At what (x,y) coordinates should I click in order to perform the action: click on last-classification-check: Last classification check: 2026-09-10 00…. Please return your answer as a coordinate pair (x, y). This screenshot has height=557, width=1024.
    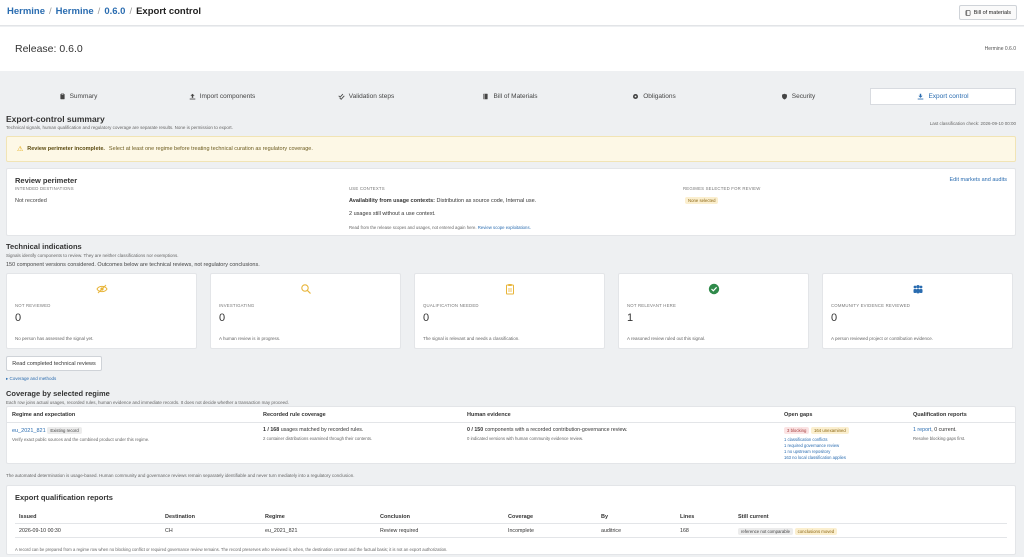
    Looking at the image, I should click on (972, 123).